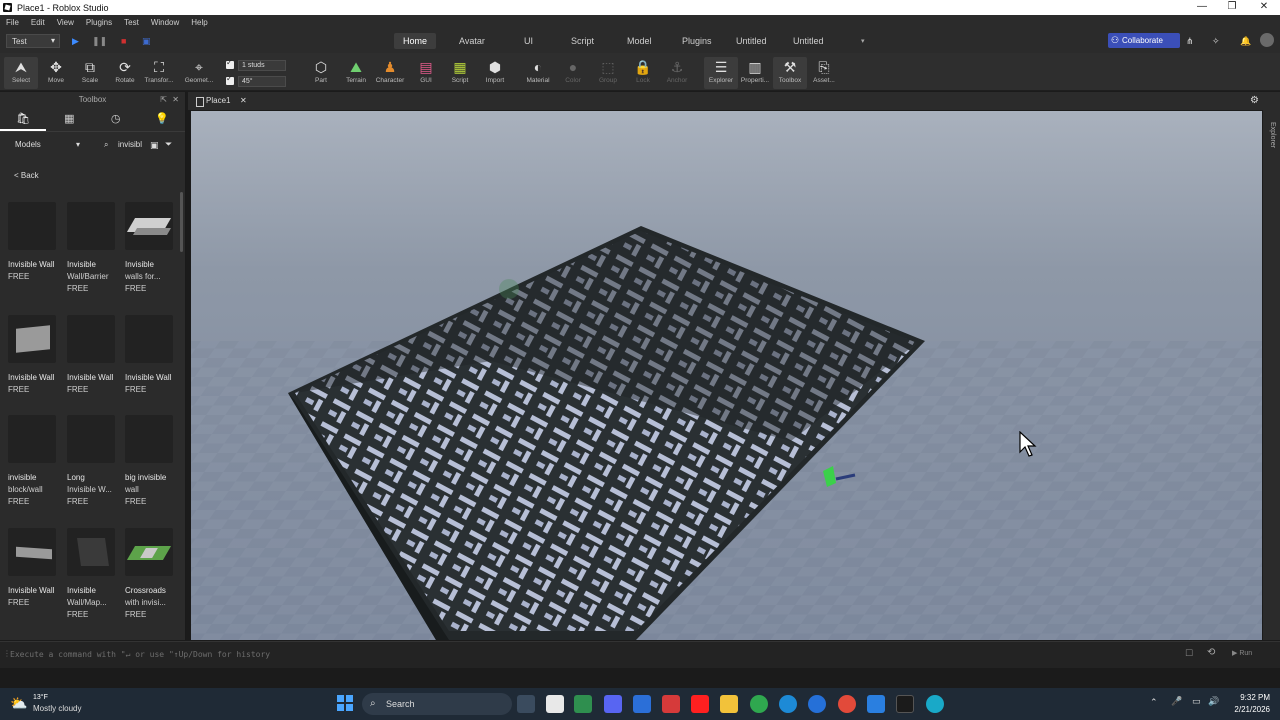 The height and width of the screenshot is (720, 1280). I want to click on taskbar-search: ⌕ Search, so click(437, 704).